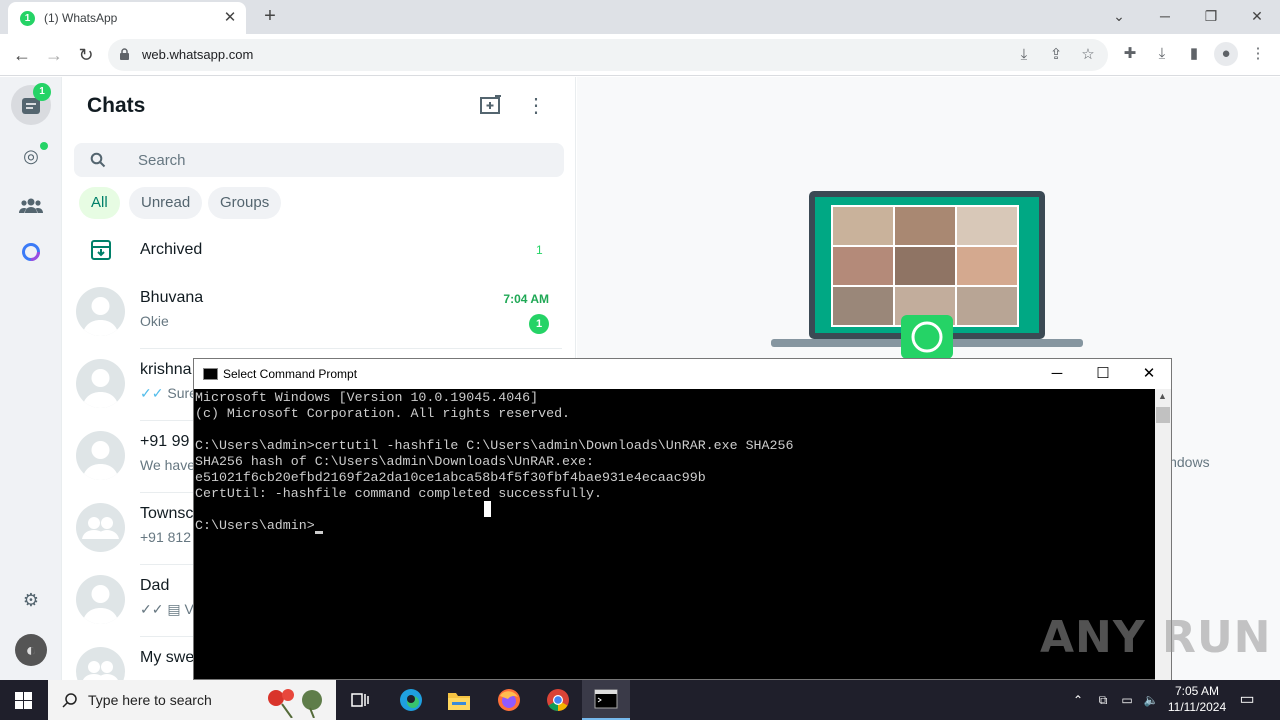  Describe the element at coordinates (1088, 55) in the screenshot. I see `bookmark-star-icon: ☆` at that location.